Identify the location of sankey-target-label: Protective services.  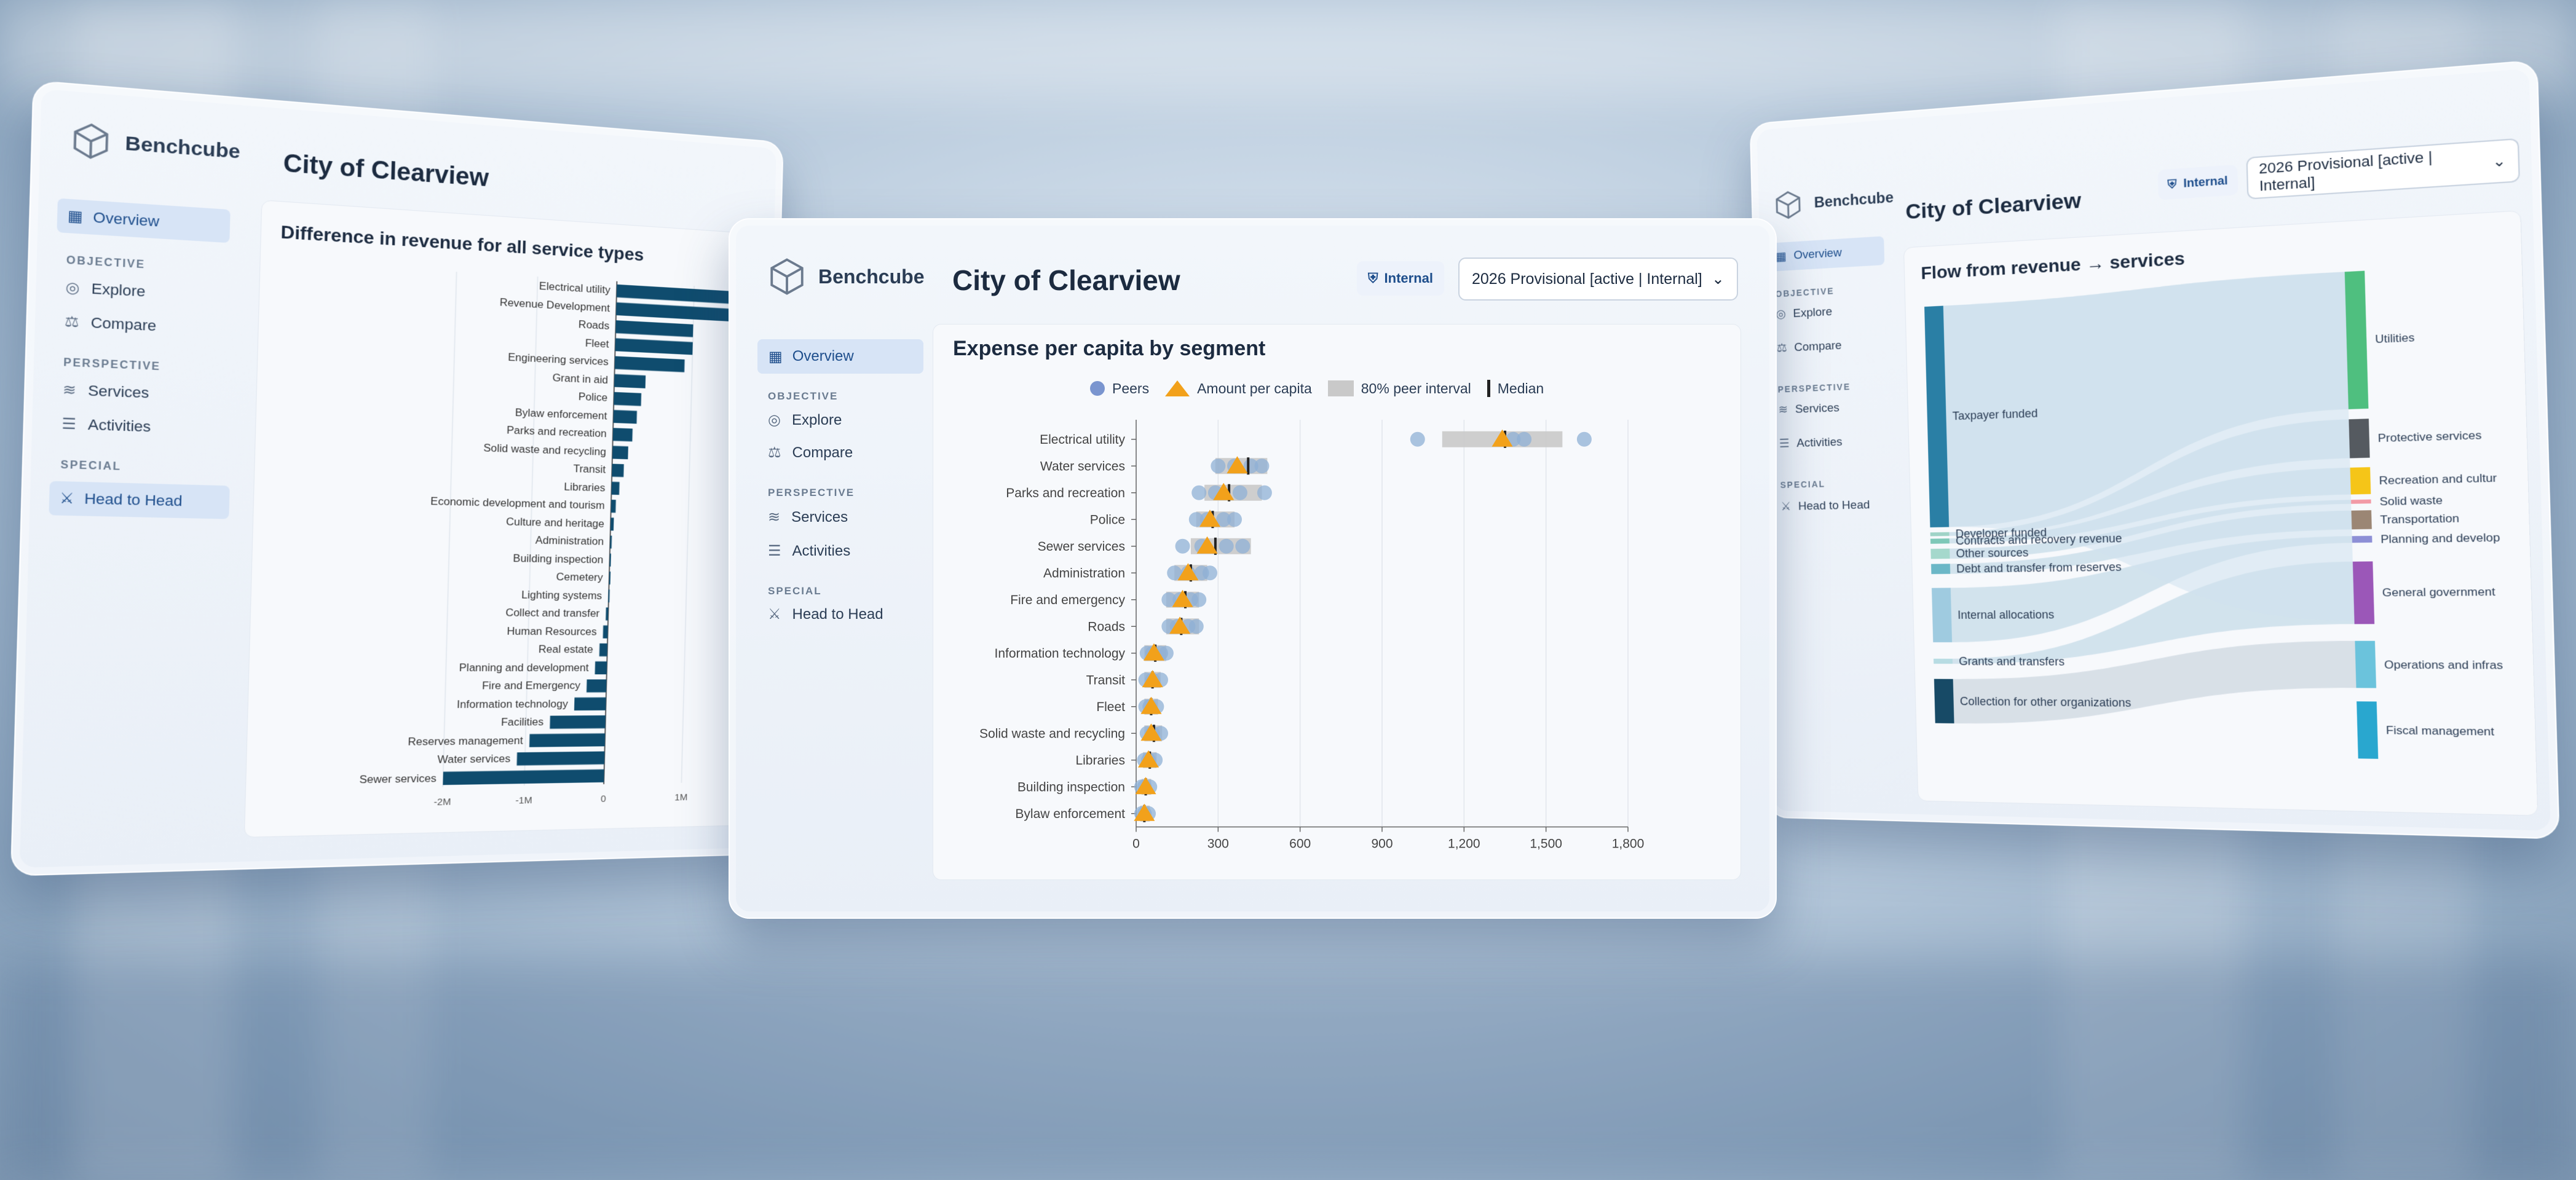
(2429, 436).